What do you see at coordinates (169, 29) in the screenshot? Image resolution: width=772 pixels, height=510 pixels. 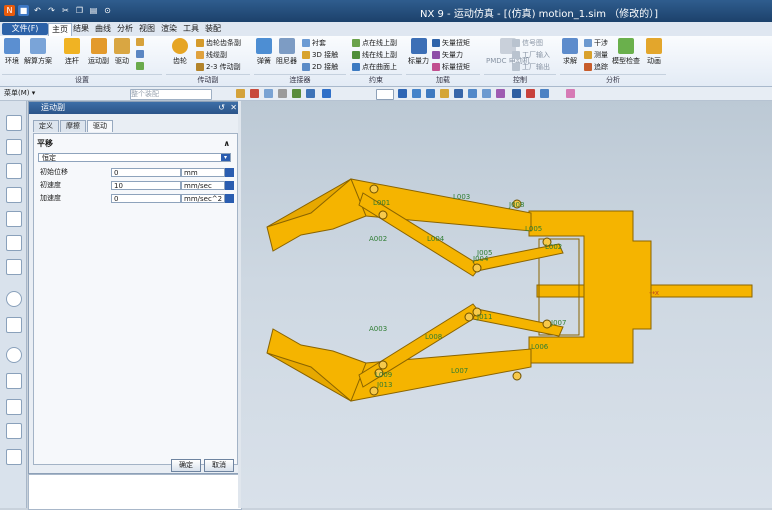 I see `tab-render: 渲染` at bounding box center [169, 29].